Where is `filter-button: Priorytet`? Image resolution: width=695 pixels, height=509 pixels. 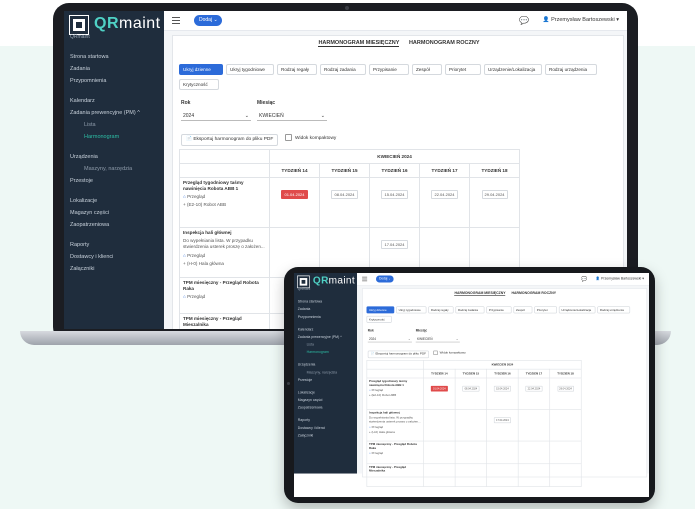 filter-button: Priorytet is located at coordinates (545, 310).